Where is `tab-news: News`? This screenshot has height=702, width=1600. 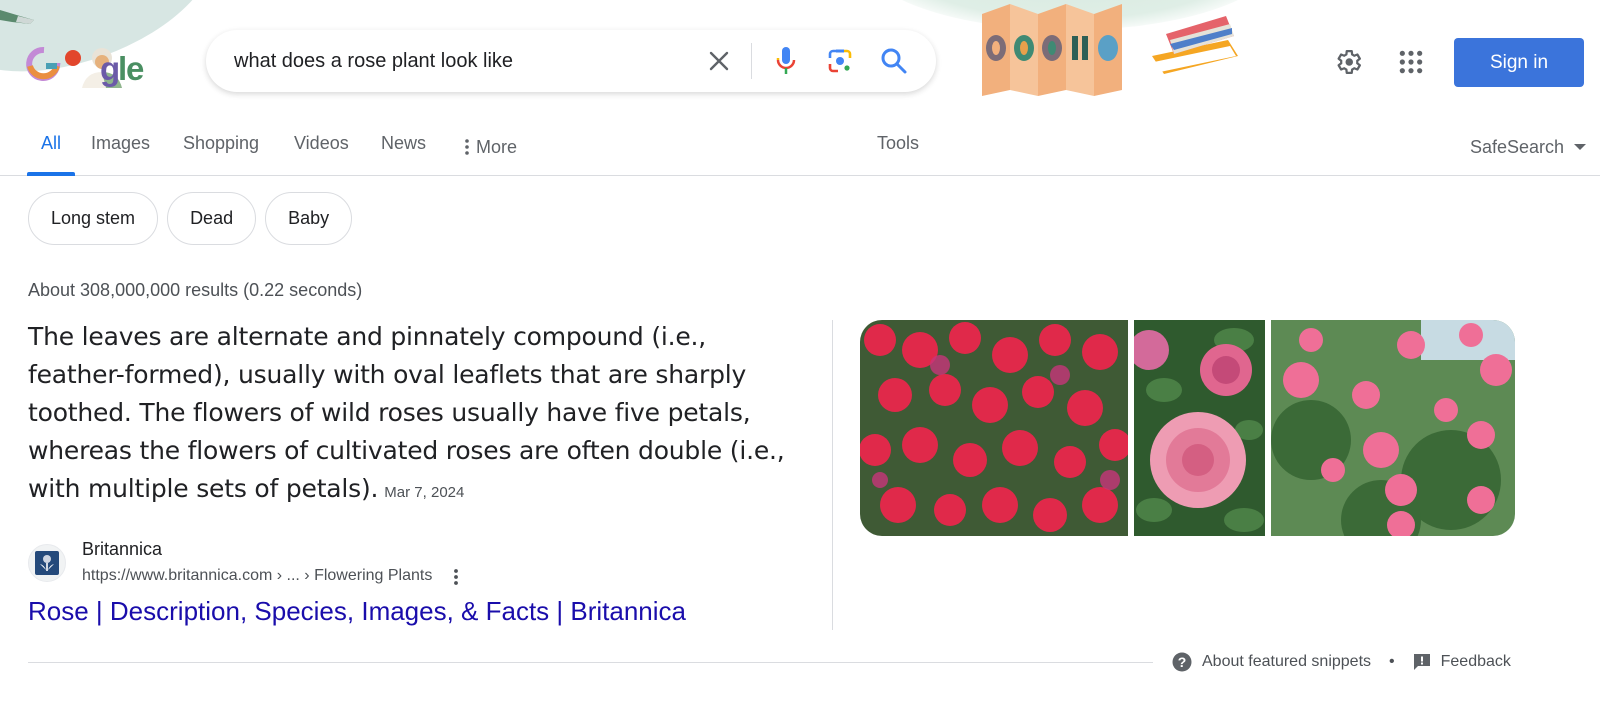 tab-news: News is located at coordinates (403, 146).